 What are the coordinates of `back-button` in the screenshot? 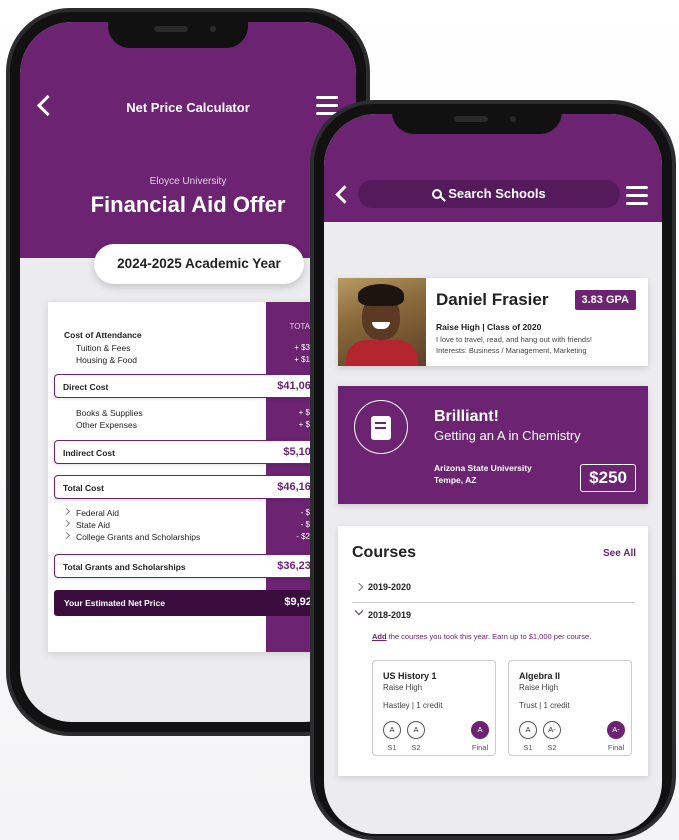 It's located at (344, 194).